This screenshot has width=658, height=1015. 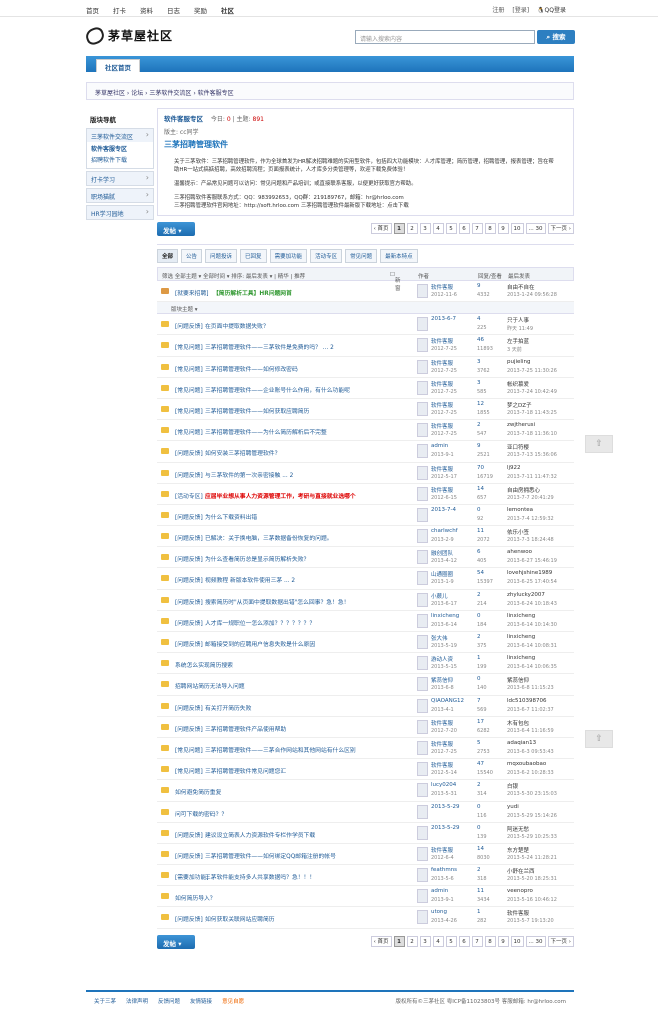 I want to click on thread-title: 如何获取关联网站应聘简历, so click(x=240, y=918).